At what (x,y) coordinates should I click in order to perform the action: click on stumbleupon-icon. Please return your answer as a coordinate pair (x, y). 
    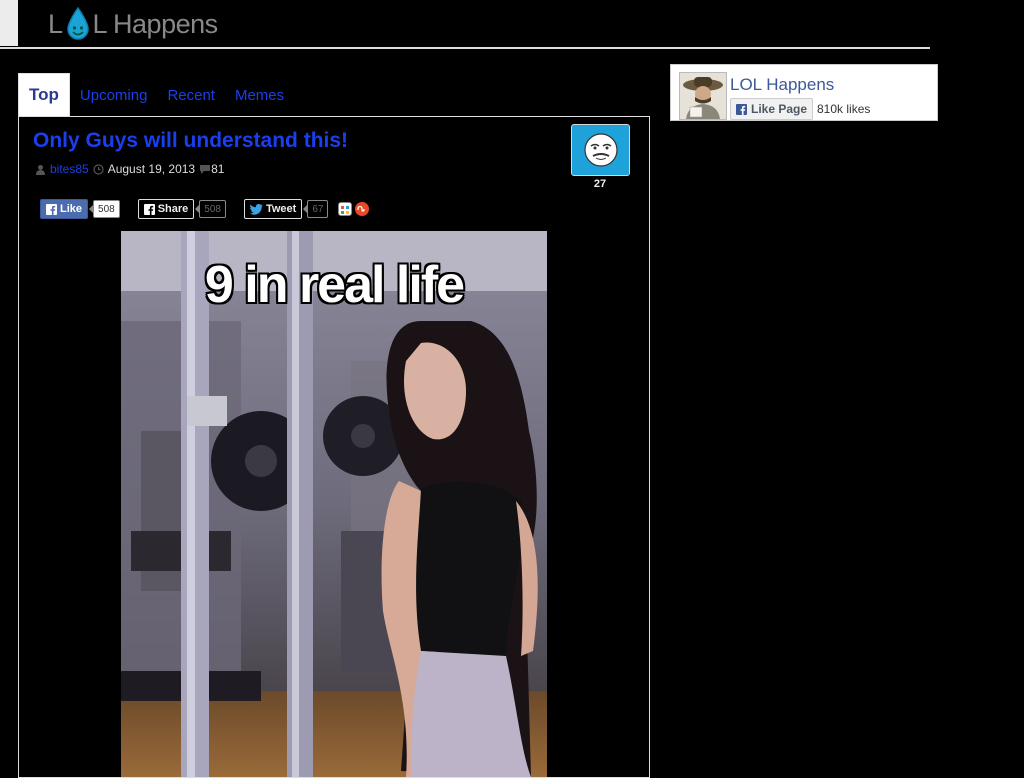
    Looking at the image, I should click on (362, 209).